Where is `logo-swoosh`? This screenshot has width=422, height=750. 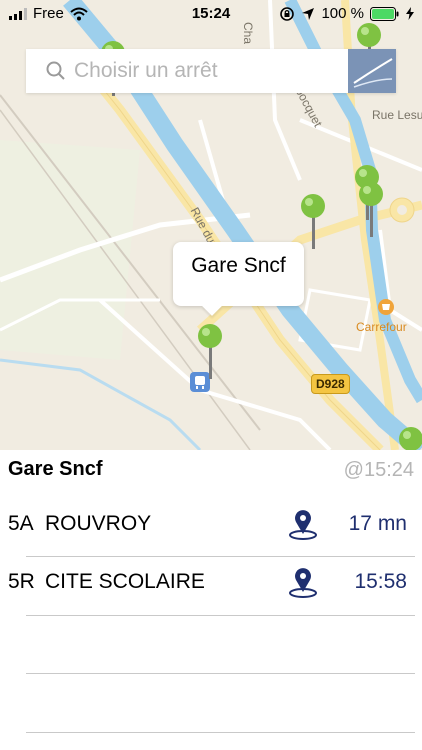 logo-swoosh is located at coordinates (373, 73).